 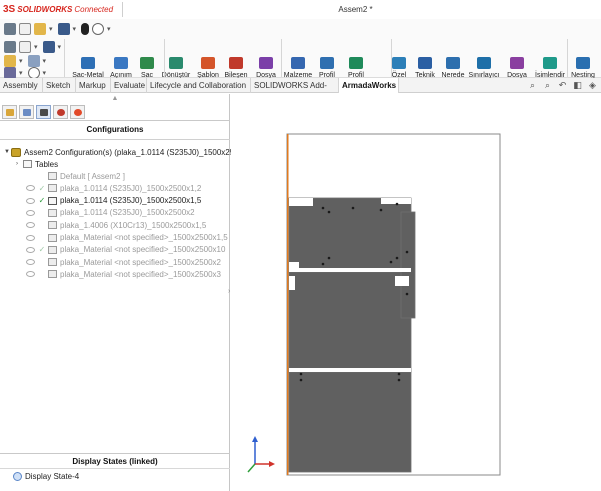 I want to click on configuration-manager-tab, so click(x=43, y=112).